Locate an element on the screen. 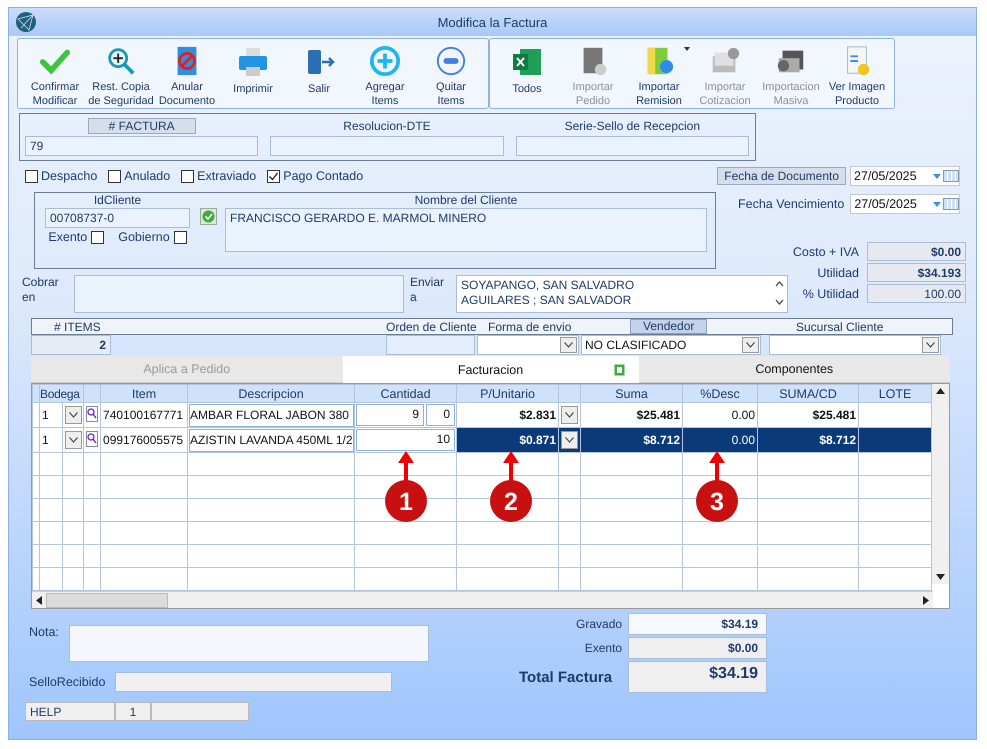 Image resolution: width=987 pixels, height=749 pixels. field-label: Fecha Vencimiento is located at coordinates (791, 204).